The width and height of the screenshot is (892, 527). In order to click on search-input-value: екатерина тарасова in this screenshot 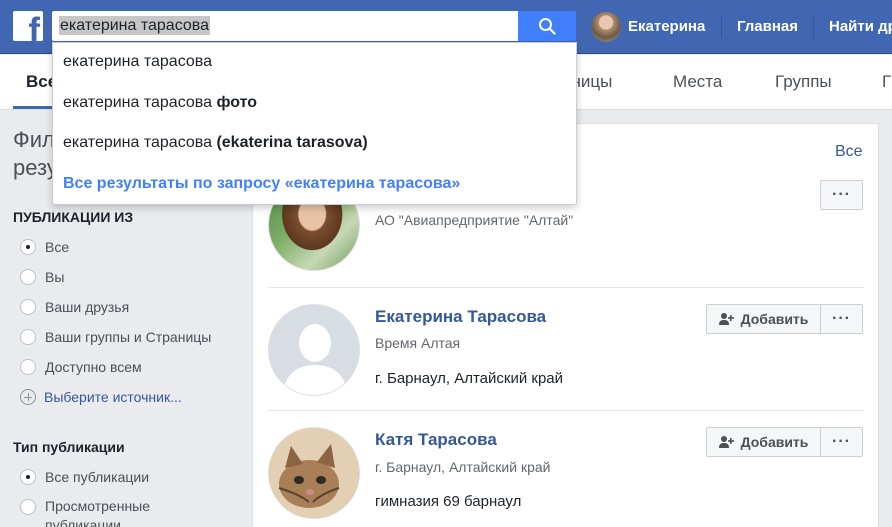, I will do `click(134, 25)`.